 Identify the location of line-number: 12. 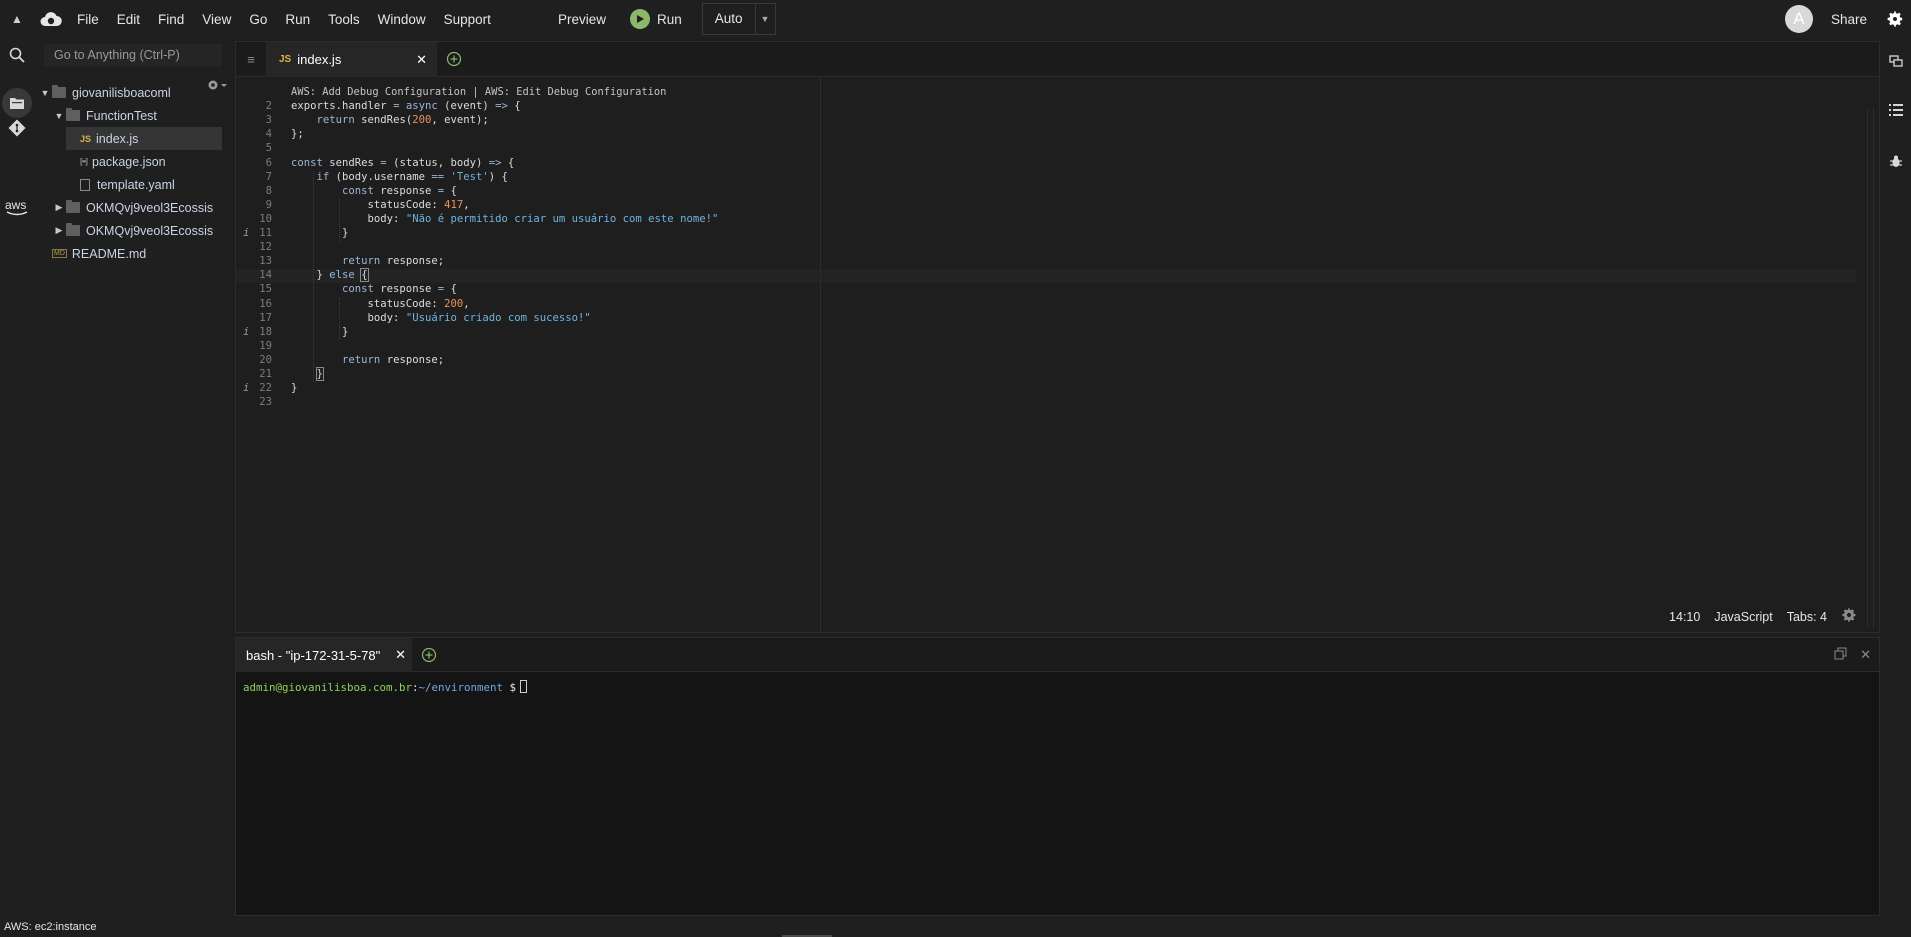
(254, 247).